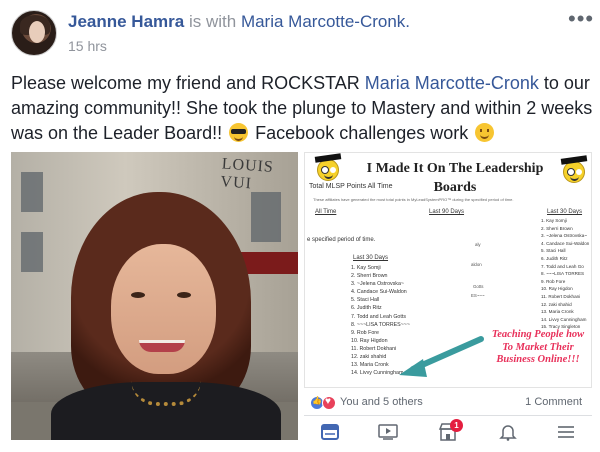 This screenshot has width=600, height=452. What do you see at coordinates (351, 186) in the screenshot?
I see `board-subtitle: Total MLSP Points All Time` at bounding box center [351, 186].